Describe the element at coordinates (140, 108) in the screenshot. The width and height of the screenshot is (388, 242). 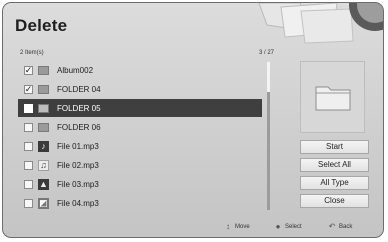
I see `list-item-selected: FOLDER 05` at that location.